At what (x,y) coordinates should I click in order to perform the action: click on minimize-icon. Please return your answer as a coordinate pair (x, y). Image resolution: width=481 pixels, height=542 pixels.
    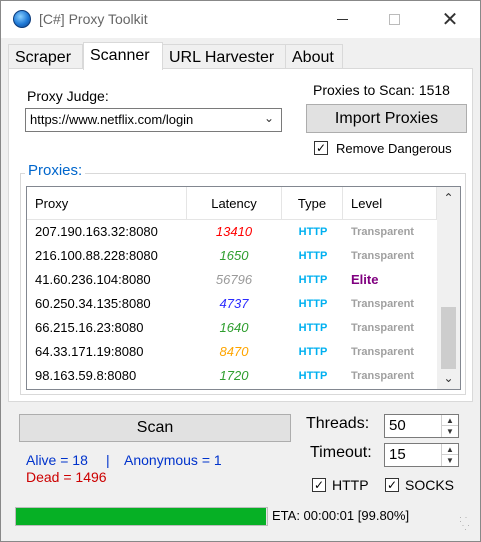
    Looking at the image, I should click on (342, 19).